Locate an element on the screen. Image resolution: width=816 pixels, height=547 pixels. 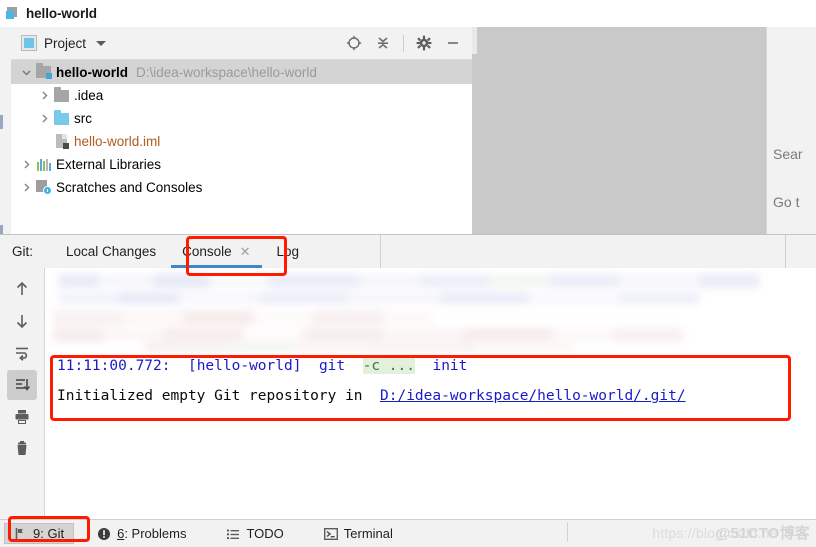
console-result-message: Initialized empty Git repository in is located at coordinates (210, 396).